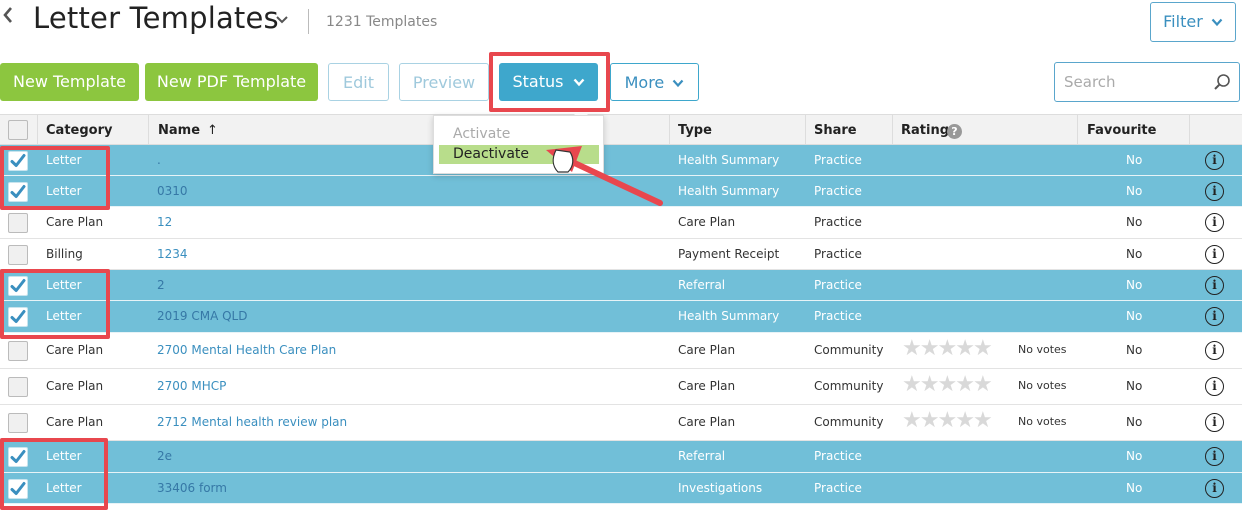 The image size is (1242, 510). Describe the element at coordinates (621, 160) in the screenshot. I see `table-row: Letter. Health Summary Practice No i` at that location.